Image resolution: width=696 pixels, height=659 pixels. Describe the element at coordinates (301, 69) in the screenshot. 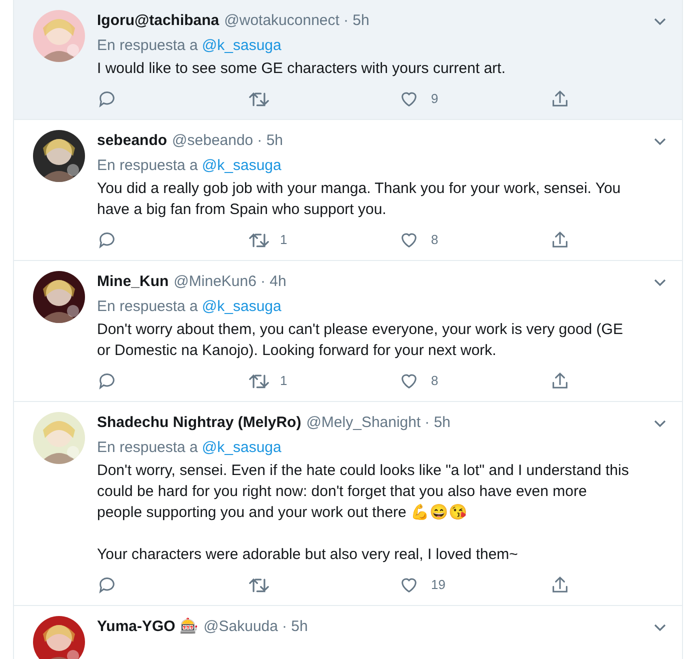

I see `tweet-text: I would like to see some GE characters with yours current art.` at that location.